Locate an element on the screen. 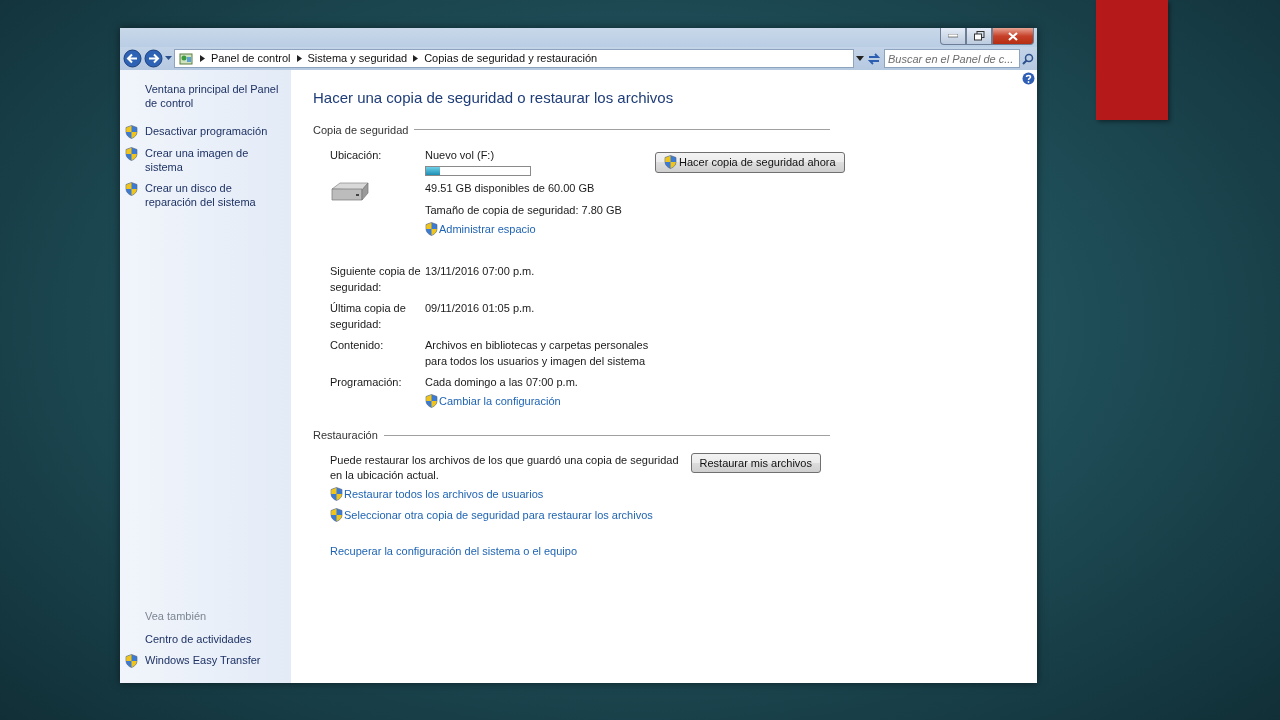 The height and width of the screenshot is (720, 1280). field-value: Archivos en bibliotecas y carpetas personales para todos los usuarios y imagen del sistema is located at coordinates (537, 353).